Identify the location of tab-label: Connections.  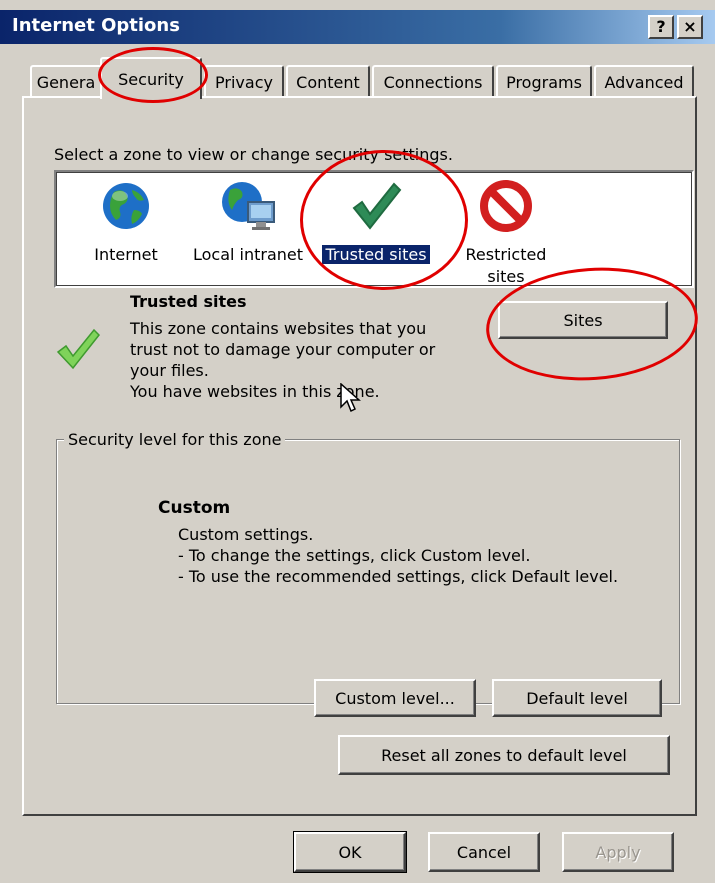
(433, 82).